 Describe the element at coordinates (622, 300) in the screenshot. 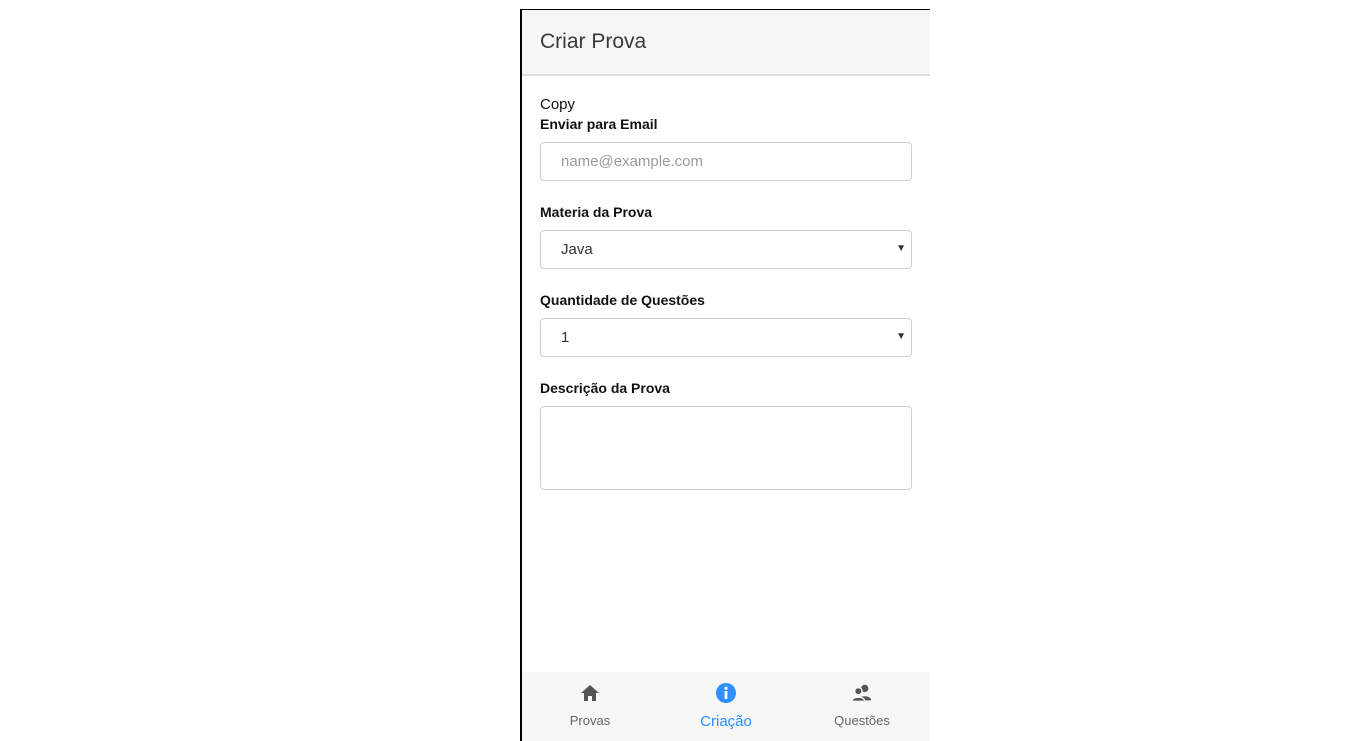

I see `quantidade-label: Quantidade de Questões` at that location.